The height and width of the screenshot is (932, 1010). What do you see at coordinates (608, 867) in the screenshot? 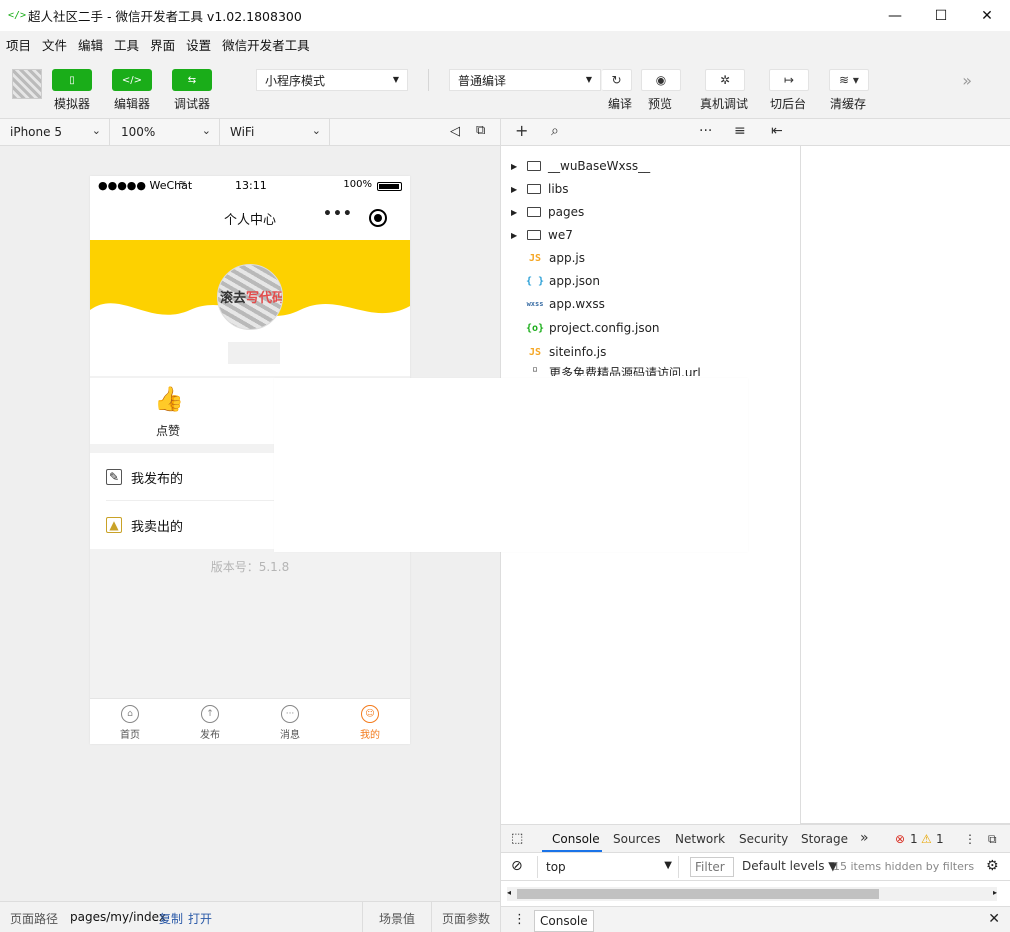
I see `context-select: top ▼` at bounding box center [608, 867].